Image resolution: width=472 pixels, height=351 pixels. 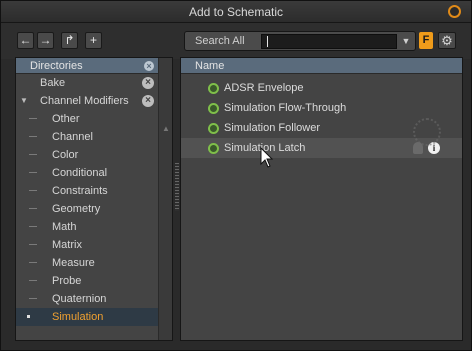 I want to click on search-input, so click(x=329, y=41).